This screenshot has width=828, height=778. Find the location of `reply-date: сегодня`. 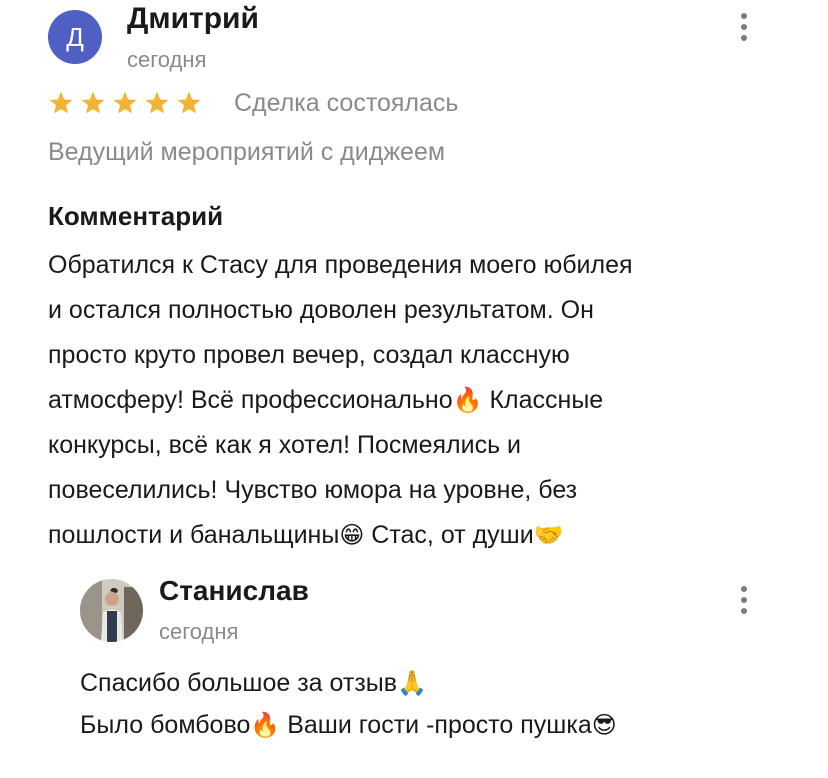

reply-date: сегодня is located at coordinates (199, 631).